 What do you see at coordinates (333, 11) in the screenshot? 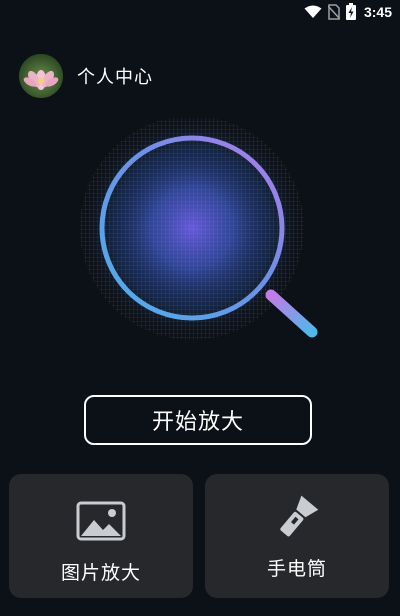
I see `no-sim-icon` at bounding box center [333, 11].